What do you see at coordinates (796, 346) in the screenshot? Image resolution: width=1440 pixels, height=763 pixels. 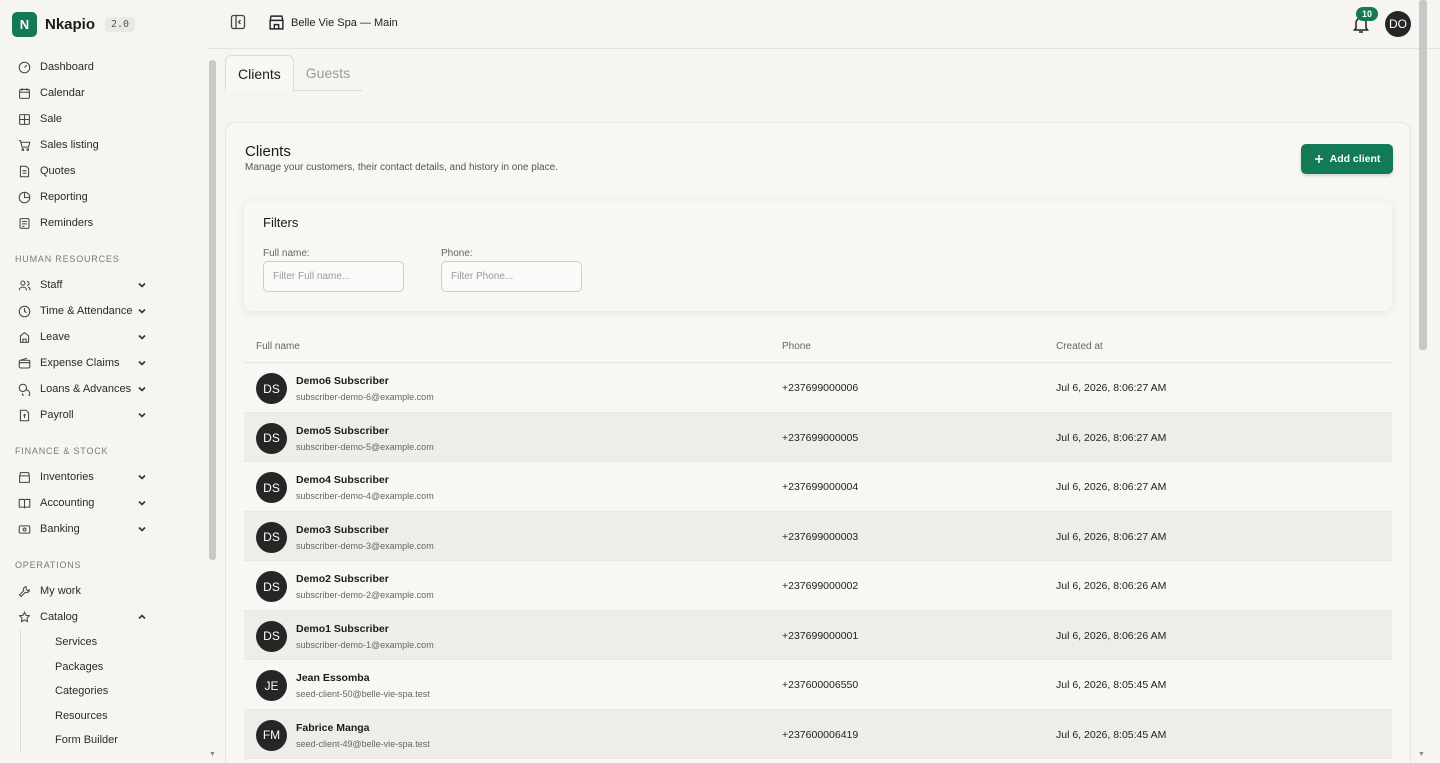 I see `column-header-phone: Phone` at bounding box center [796, 346].